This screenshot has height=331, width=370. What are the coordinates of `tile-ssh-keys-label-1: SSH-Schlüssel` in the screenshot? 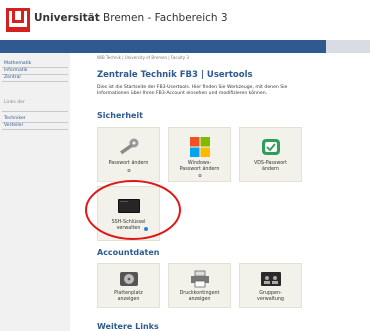 It's located at (128, 222).